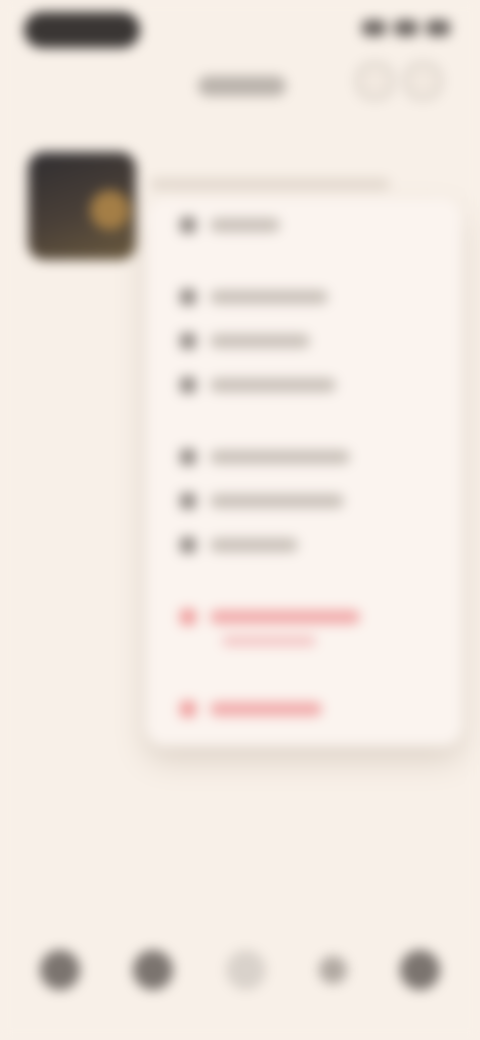 This screenshot has height=1040, width=480. Describe the element at coordinates (374, 28) in the screenshot. I see `signal-icon` at that location.